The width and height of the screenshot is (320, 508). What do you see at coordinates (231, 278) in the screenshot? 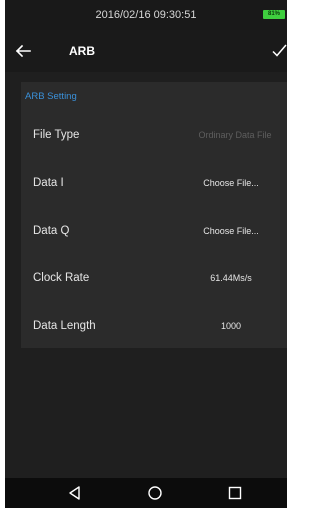
I see `clock-rate-value: 61.44Ms/s` at bounding box center [231, 278].